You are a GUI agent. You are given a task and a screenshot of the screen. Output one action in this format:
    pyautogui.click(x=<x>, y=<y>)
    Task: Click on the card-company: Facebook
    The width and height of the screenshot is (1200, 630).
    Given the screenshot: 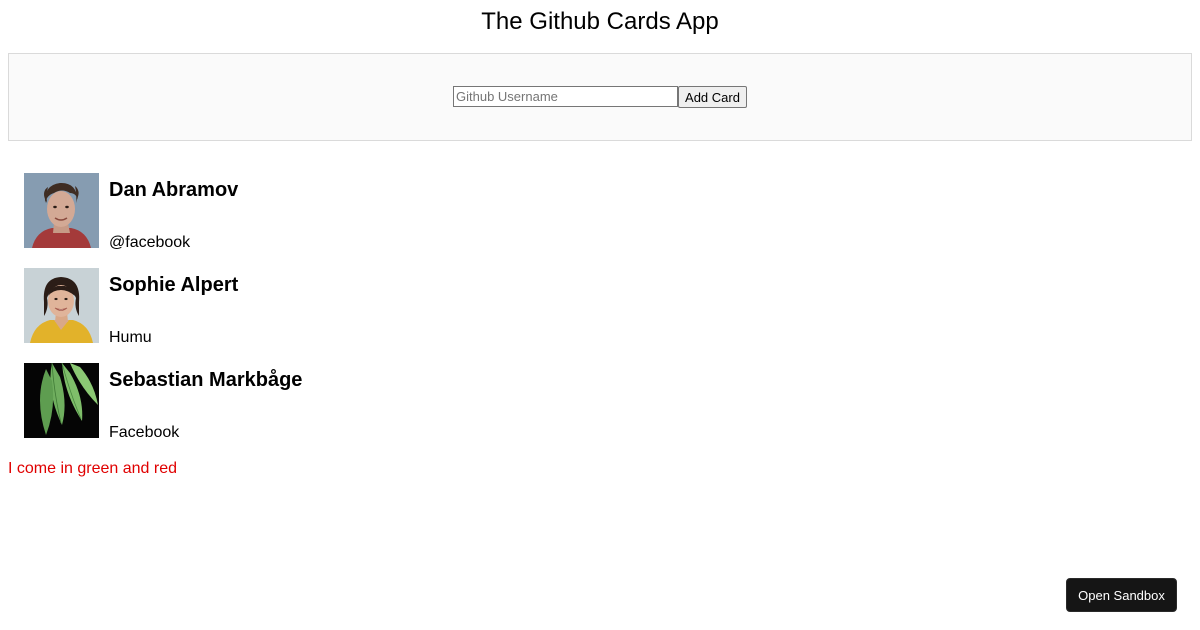 What is the action you would take?
    pyautogui.click(x=144, y=432)
    